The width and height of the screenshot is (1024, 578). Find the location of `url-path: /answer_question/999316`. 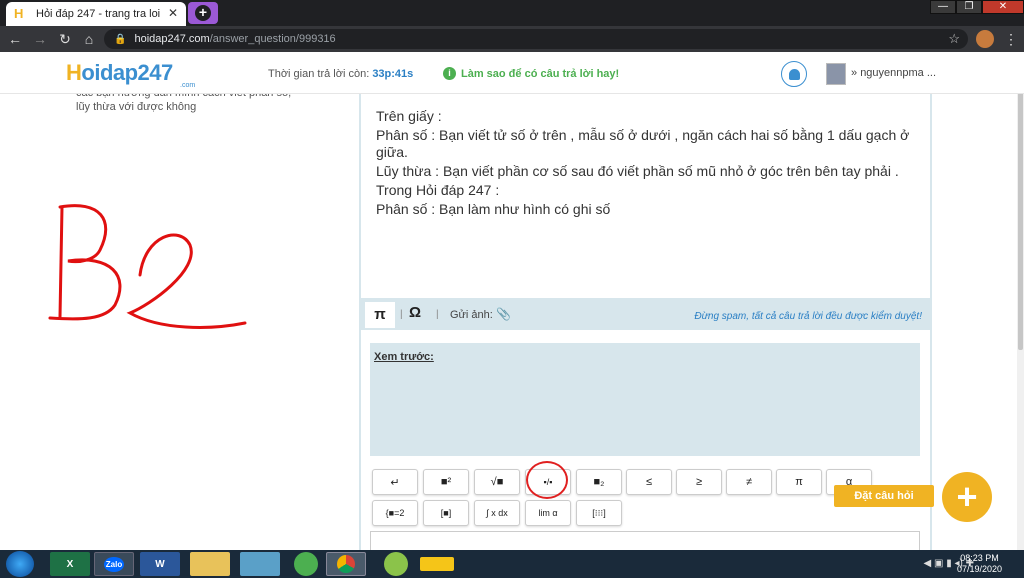

url-path: /answer_question/999316 is located at coordinates (272, 39).